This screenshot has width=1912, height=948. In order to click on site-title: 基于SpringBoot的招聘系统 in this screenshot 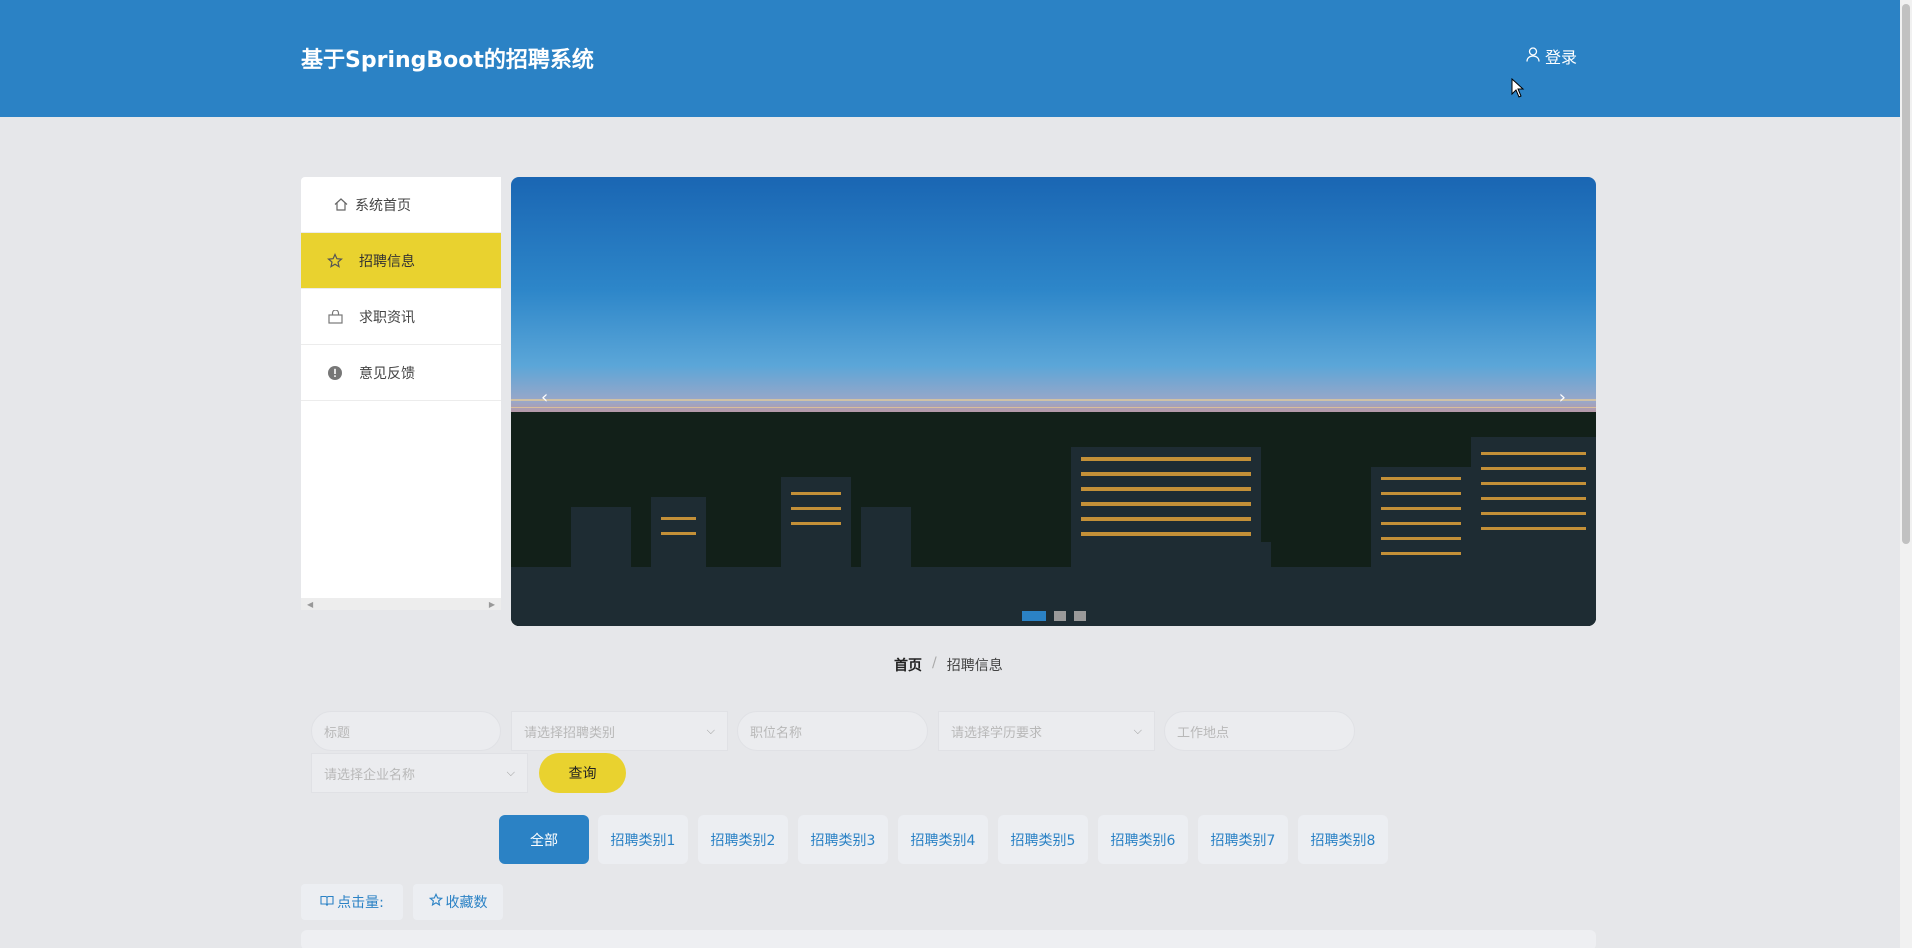, I will do `click(447, 60)`.